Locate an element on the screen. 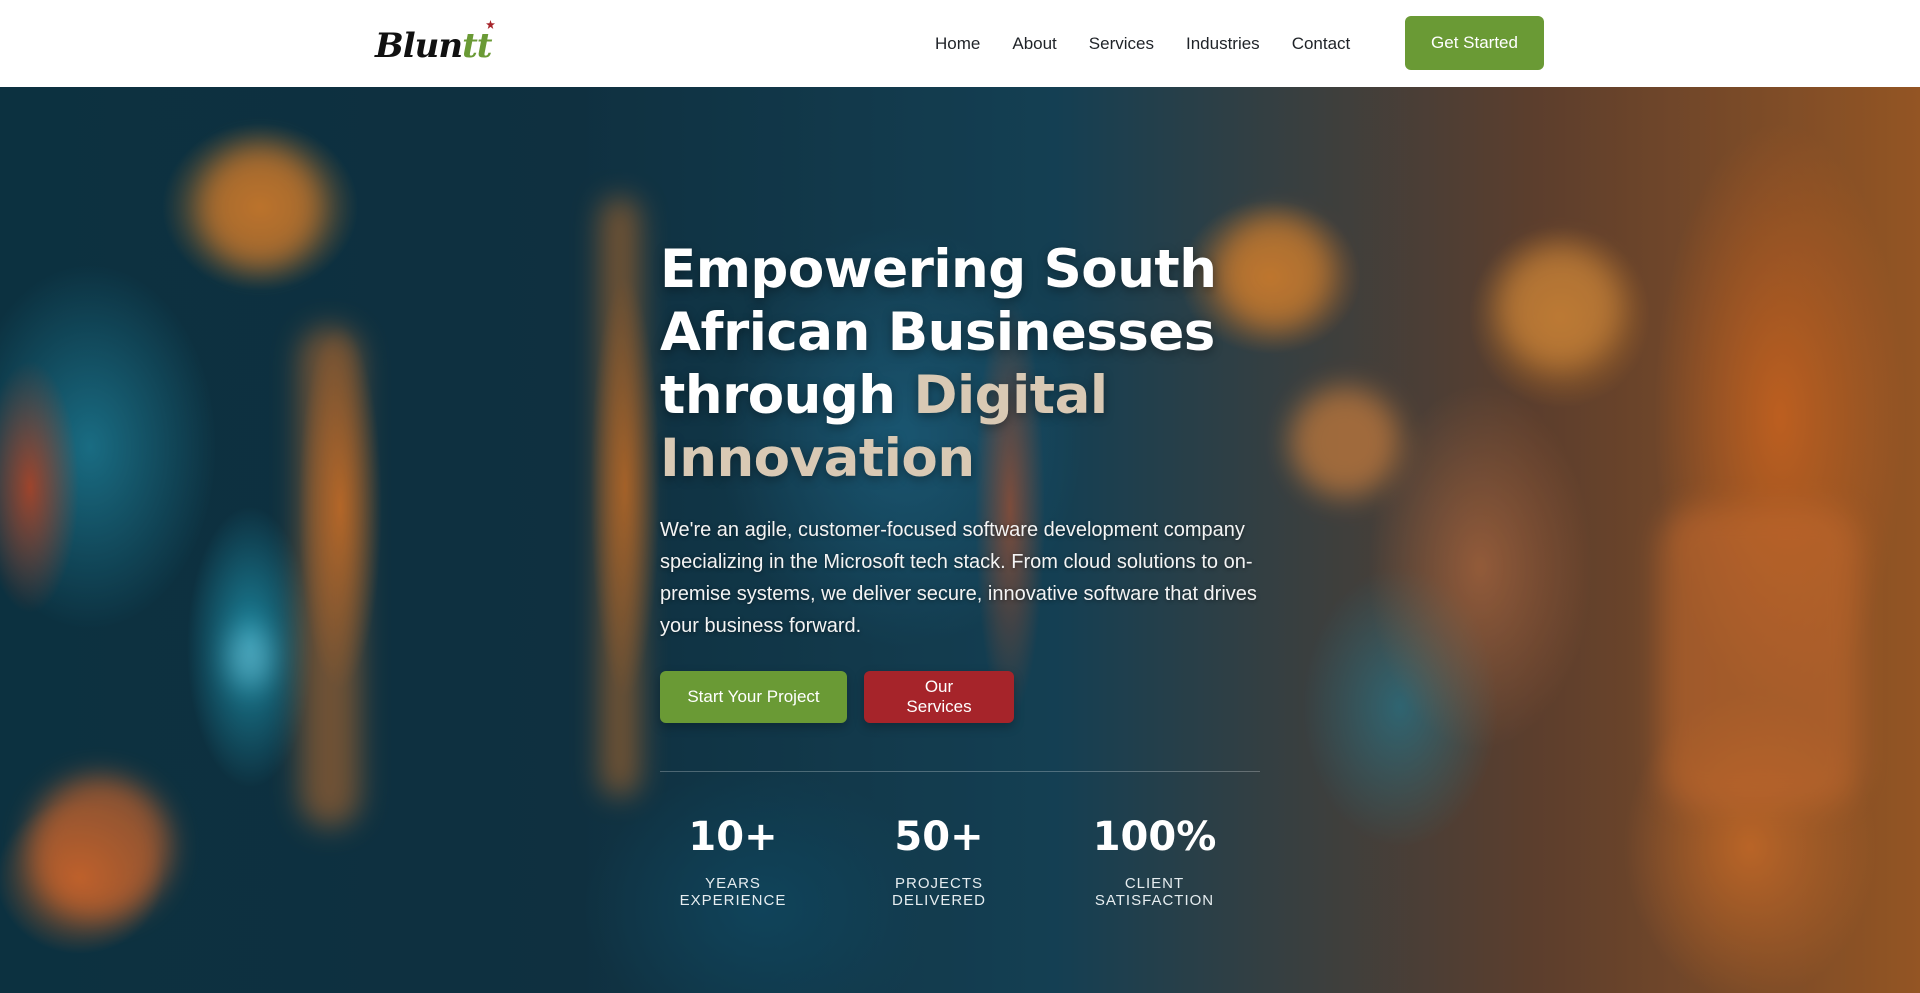 This screenshot has height=993, width=1920. main-nav: Home About Services Industries Contact is located at coordinates (1142, 43).